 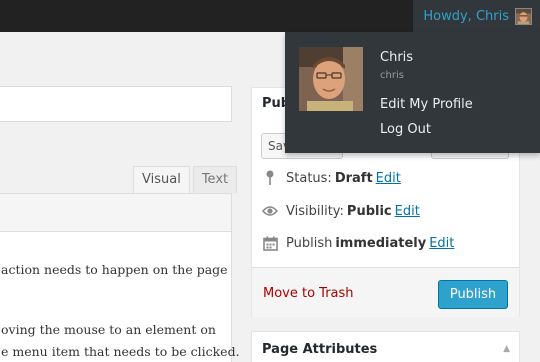 I want to click on my-account-menu: Howdy, Chris, so click(x=476, y=16).